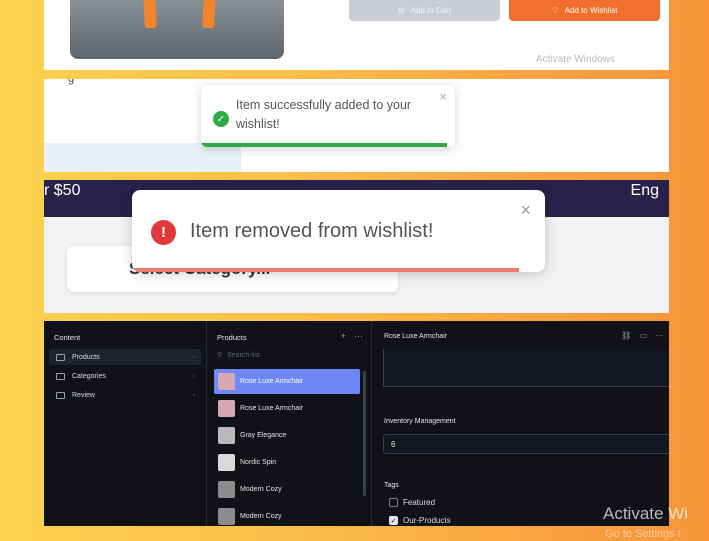 This screenshot has height=541, width=709. Describe the element at coordinates (263, 435) in the screenshot. I see `product-name: Gray Elegance` at that location.